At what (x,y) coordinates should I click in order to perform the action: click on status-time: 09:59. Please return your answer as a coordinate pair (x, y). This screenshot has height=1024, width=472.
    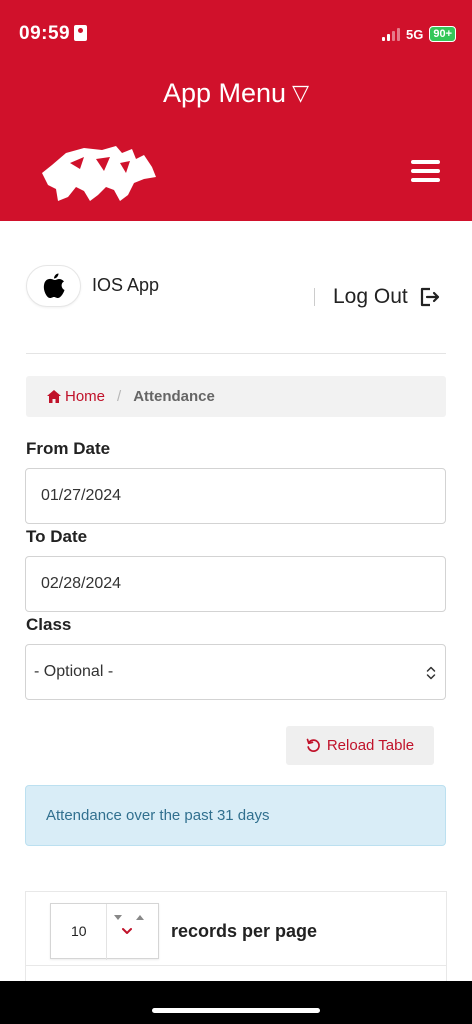
    Looking at the image, I should click on (53, 34).